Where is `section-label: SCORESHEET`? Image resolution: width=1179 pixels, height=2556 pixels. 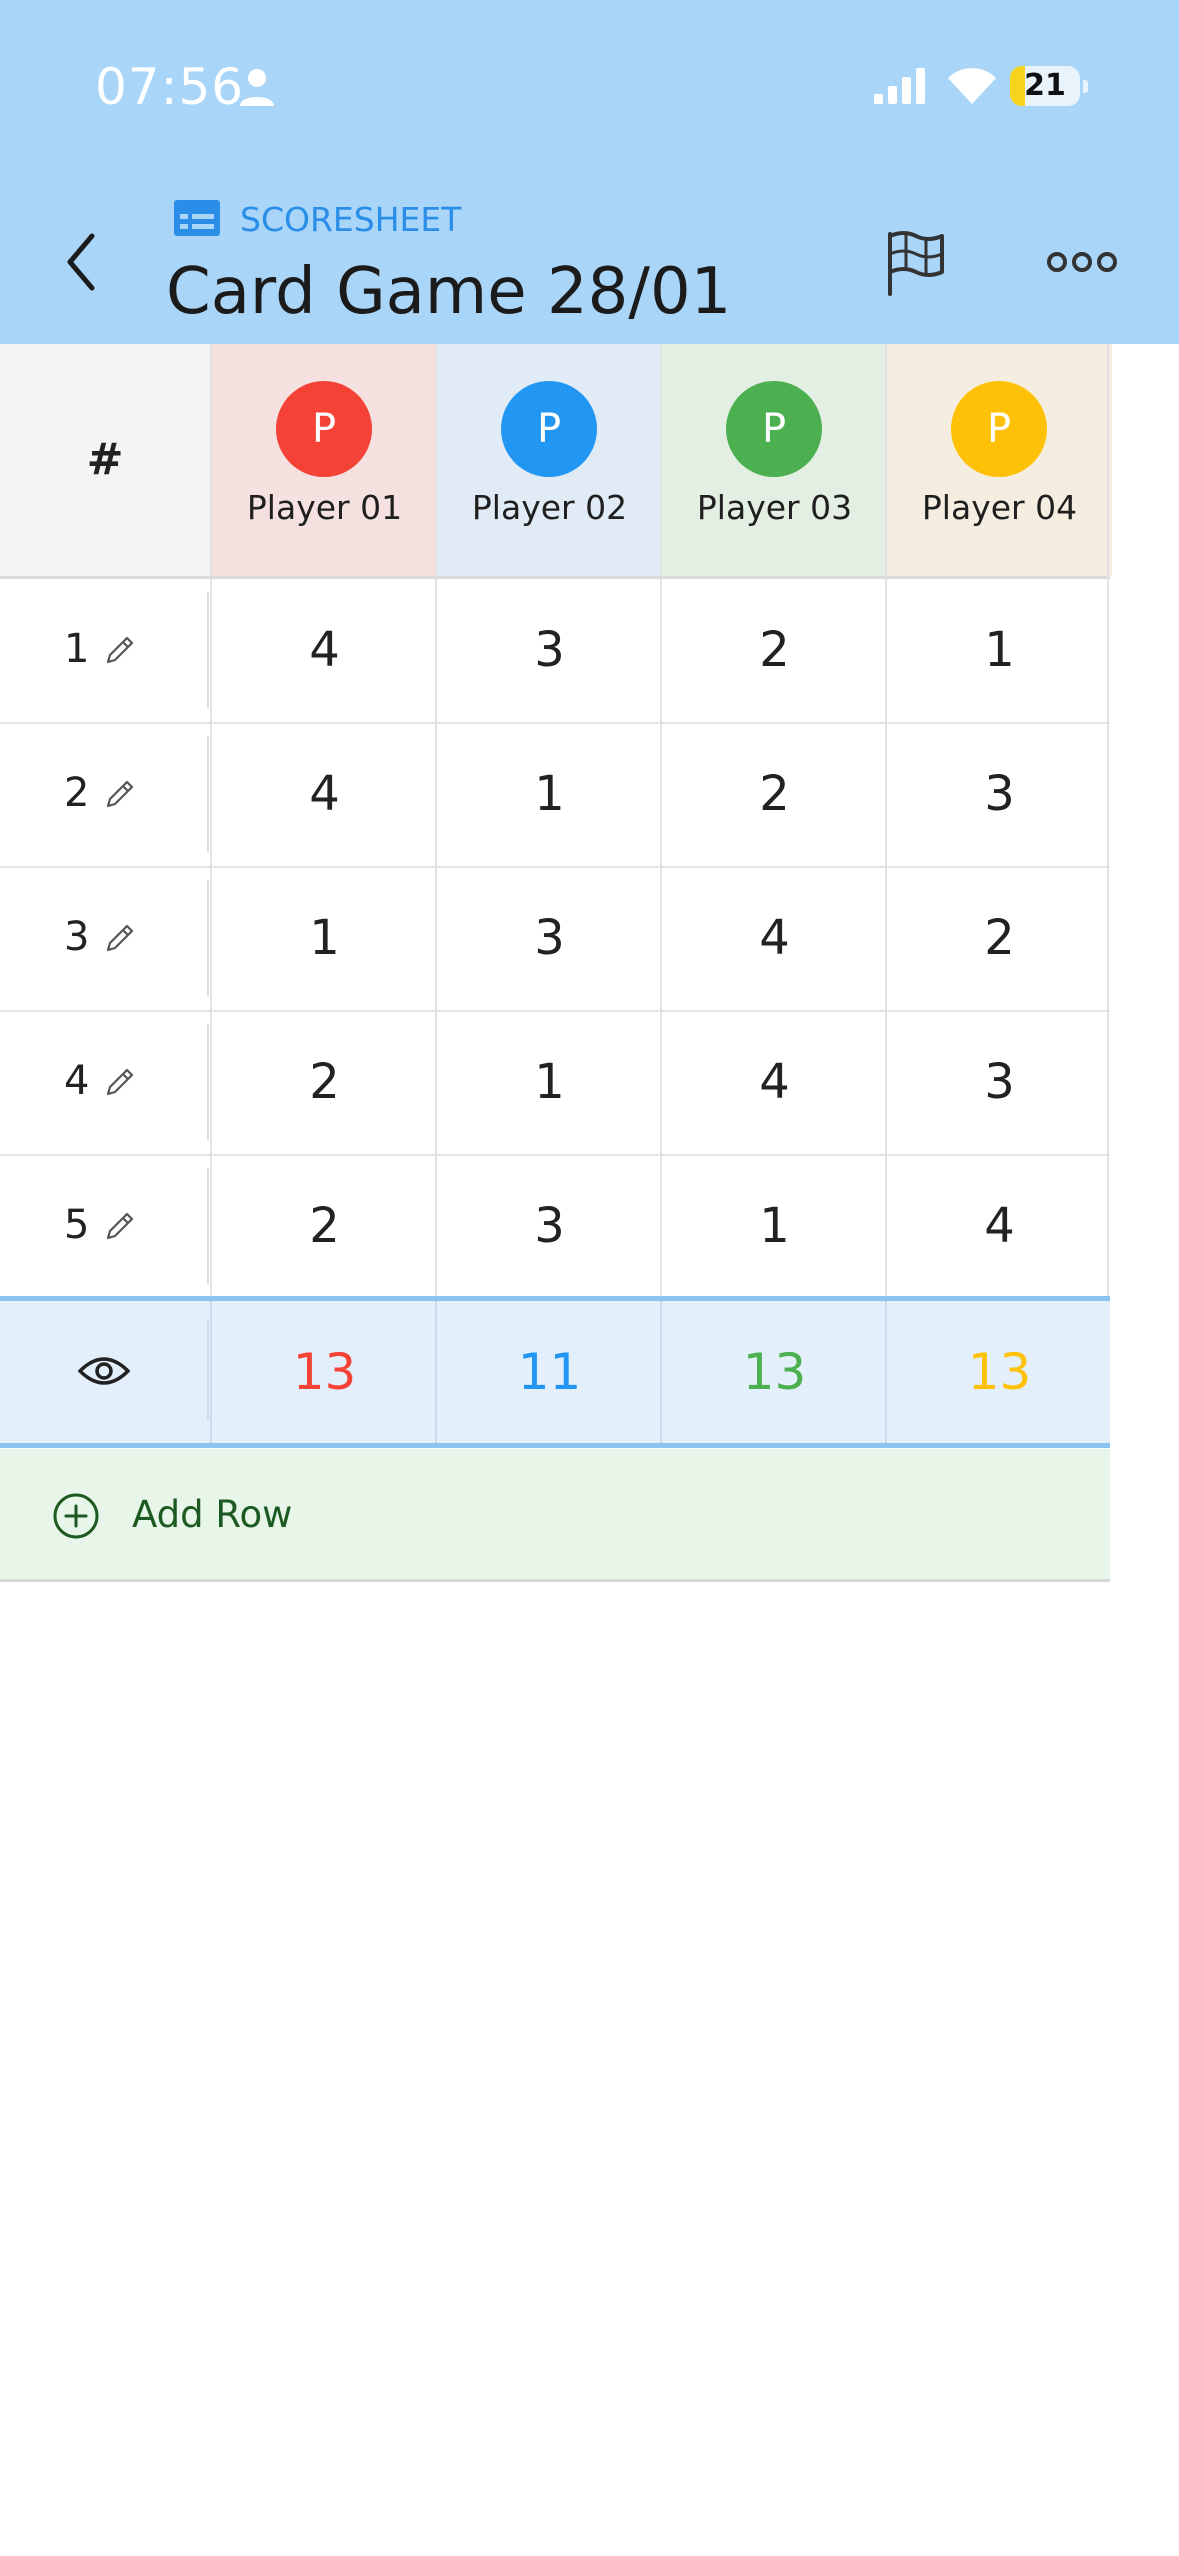
section-label: SCORESHEET is located at coordinates (351, 219).